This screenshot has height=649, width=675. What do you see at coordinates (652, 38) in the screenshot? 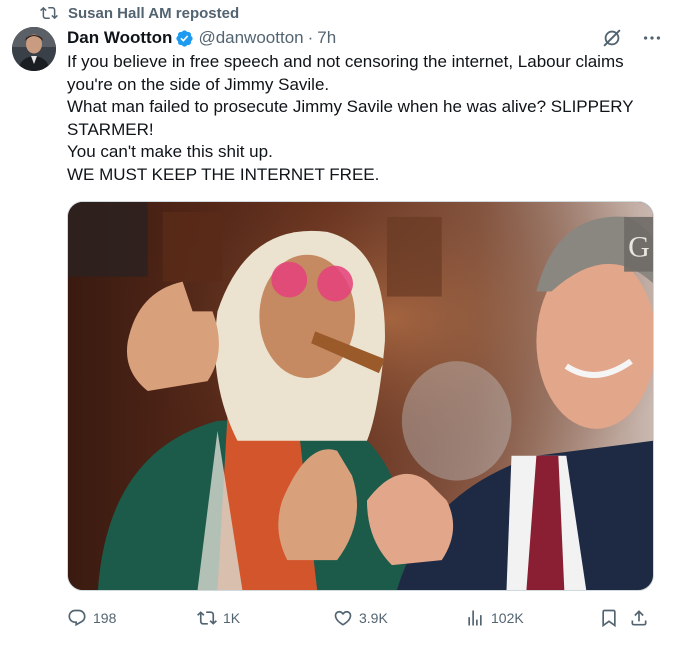
I see `more-options-icon` at bounding box center [652, 38].